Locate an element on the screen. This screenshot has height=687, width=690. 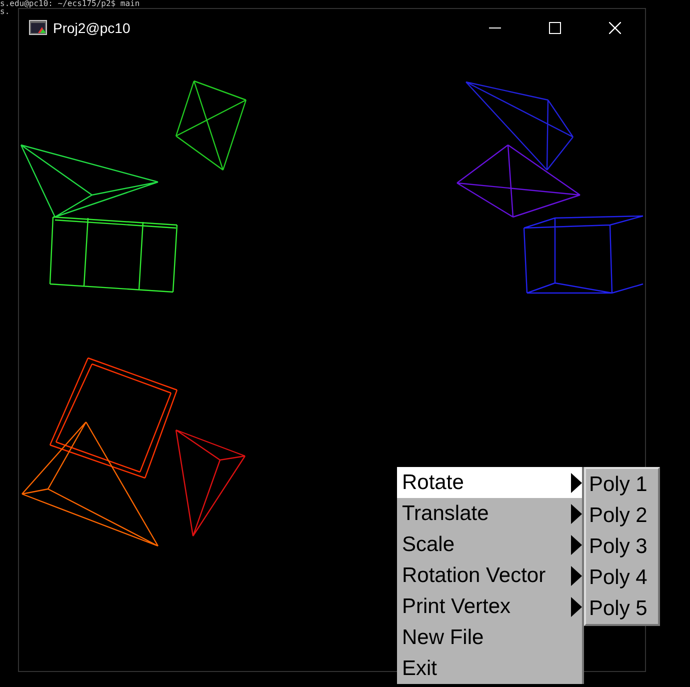
terminal-line: s.edu@pc10: ~/ecs175/p2$ main is located at coordinates (70, 4).